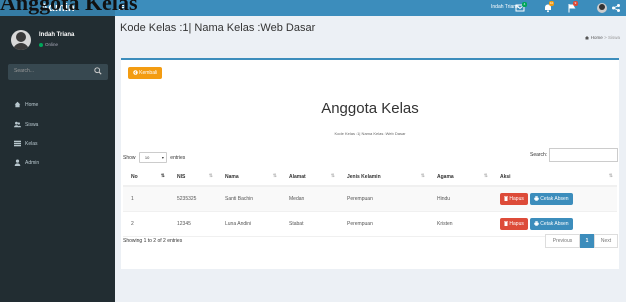  Describe the element at coordinates (575, 3) in the screenshot. I see `tasks-badge: 9` at that location.